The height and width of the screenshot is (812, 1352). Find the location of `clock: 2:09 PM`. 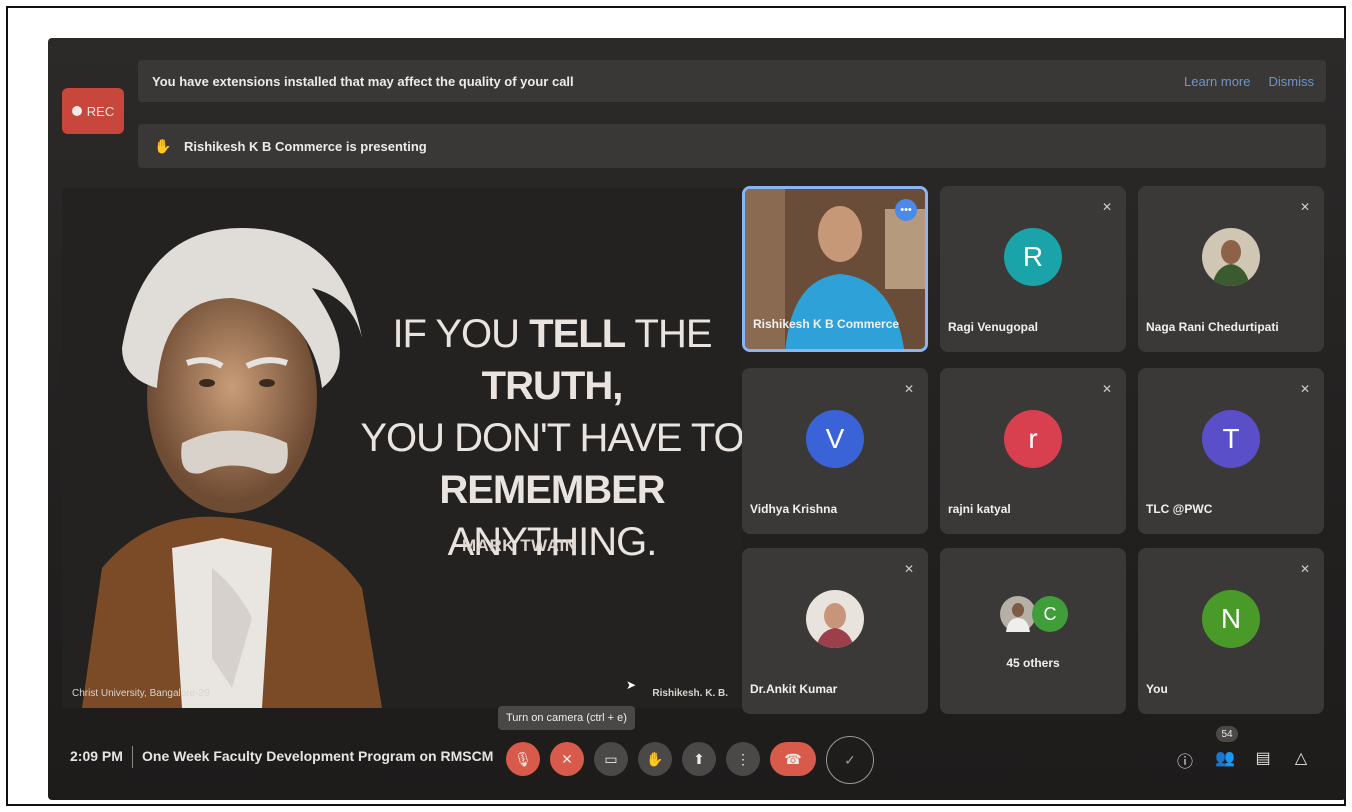

clock: 2:09 PM is located at coordinates (96, 756).